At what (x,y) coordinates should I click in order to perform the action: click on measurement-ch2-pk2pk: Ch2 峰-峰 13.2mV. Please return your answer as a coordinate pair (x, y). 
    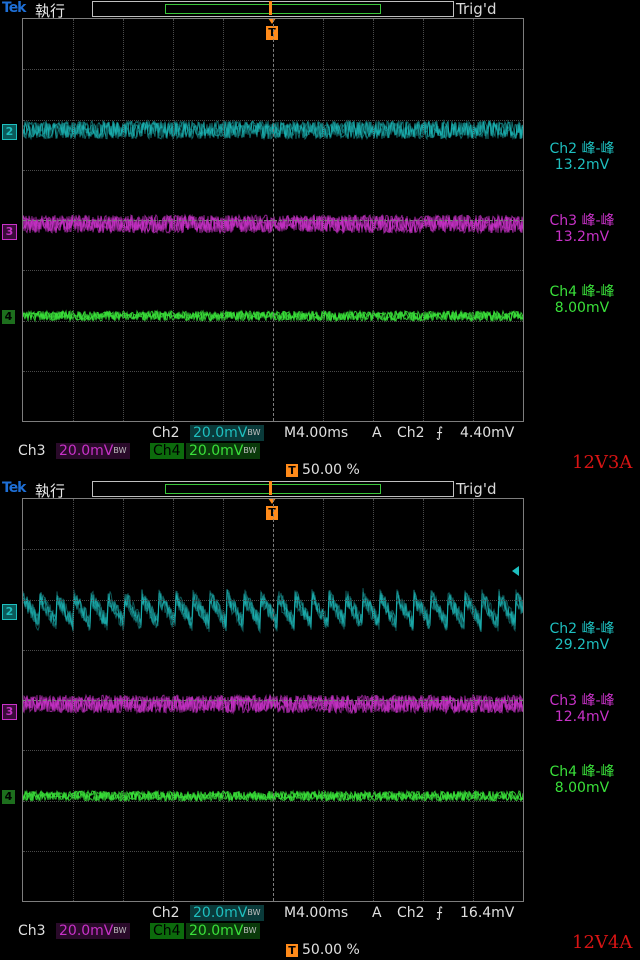
    Looking at the image, I should click on (582, 157).